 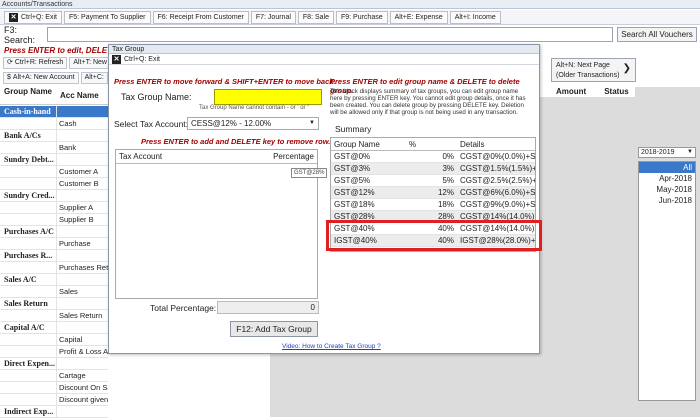 What do you see at coordinates (475, 17) in the screenshot?
I see `income-button: Alt+I: Income` at bounding box center [475, 17].